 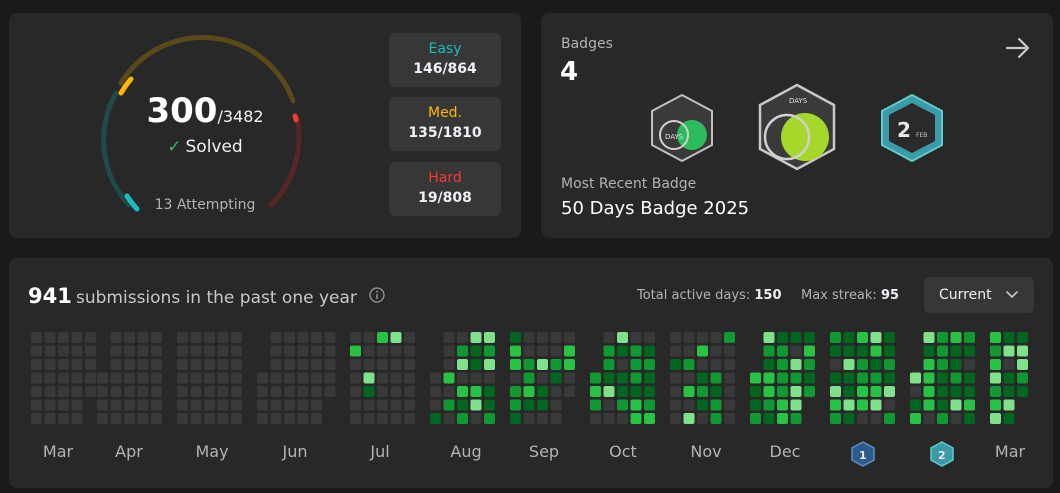 I want to click on feb-badge-icon: 2 FEB, so click(x=912, y=128).